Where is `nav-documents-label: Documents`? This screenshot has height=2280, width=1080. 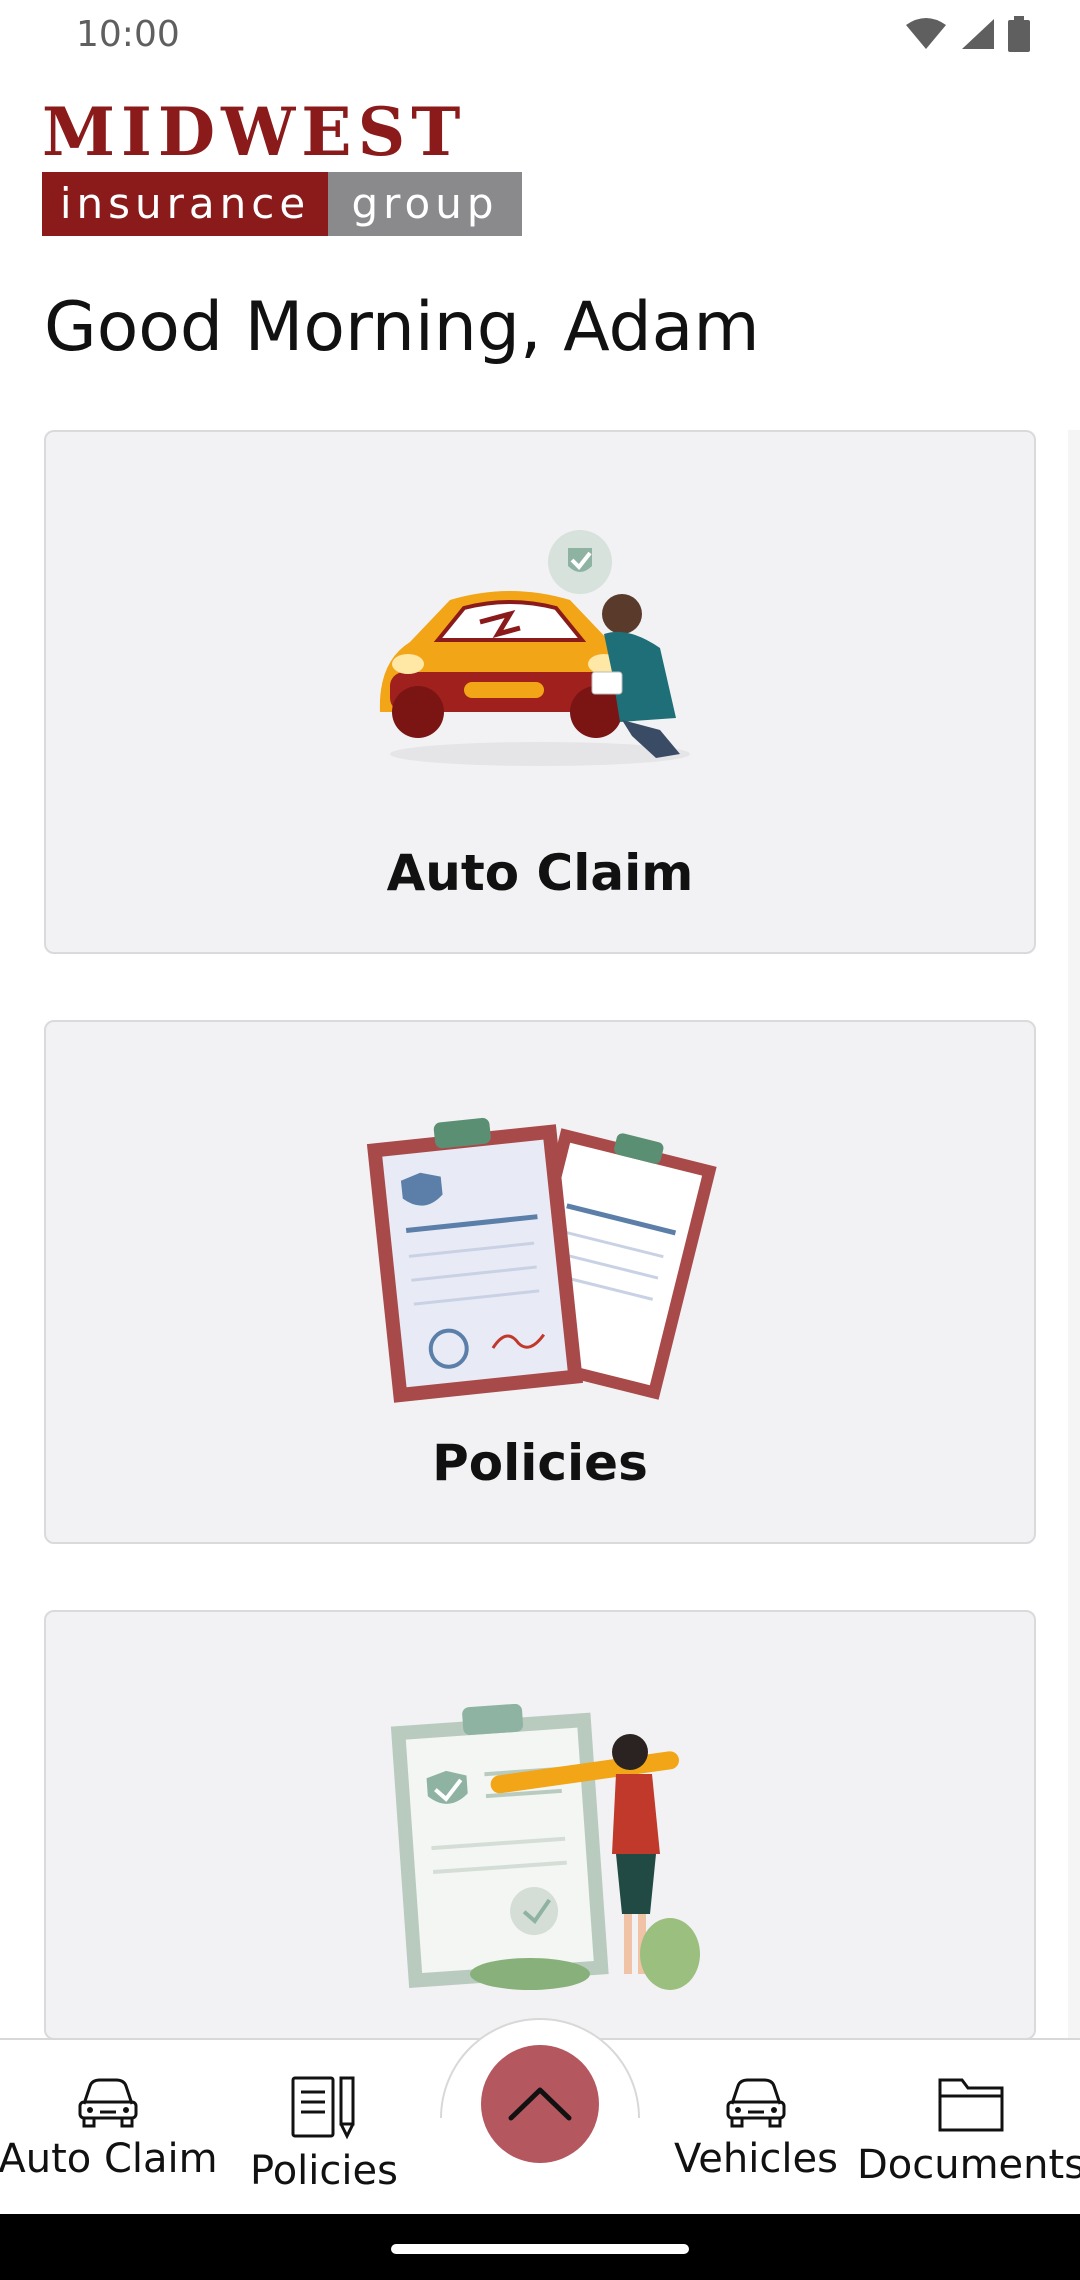
nav-documents-label: Documents is located at coordinates (968, 2165).